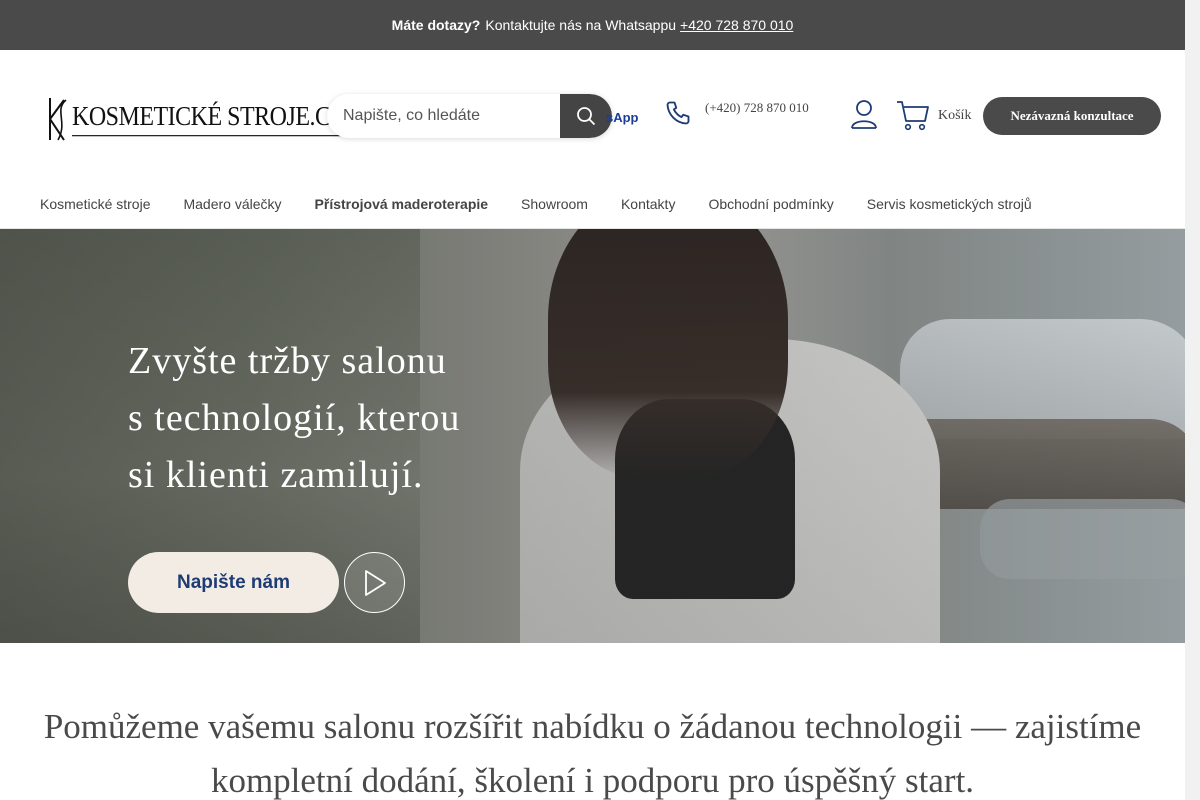 This screenshot has height=800, width=1200. I want to click on announcement-phone-link: +420 728 870 010, so click(736, 25).